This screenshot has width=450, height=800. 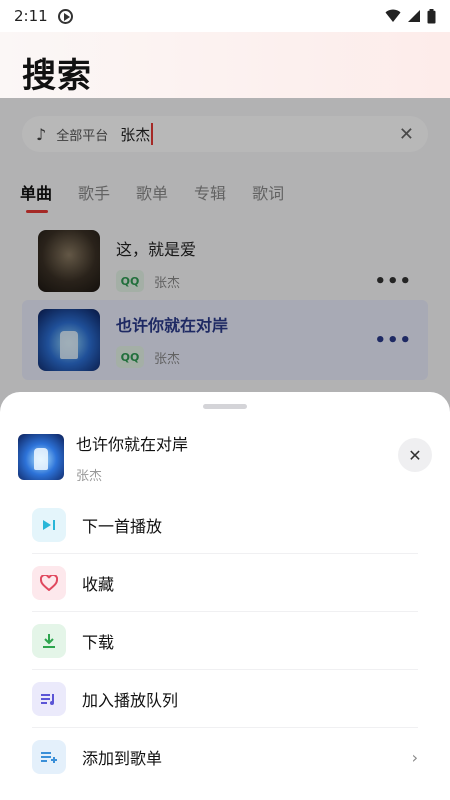 I want to click on menu-item-favorite: 收藏, so click(x=225, y=583).